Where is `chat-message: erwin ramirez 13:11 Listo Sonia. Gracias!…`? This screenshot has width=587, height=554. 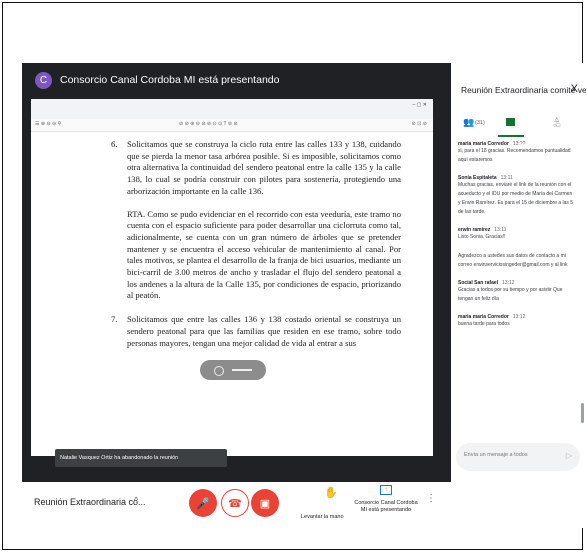 chat-message: erwin ramirez 13:11 Listo Sonia. Gracias!… is located at coordinates (517, 234).